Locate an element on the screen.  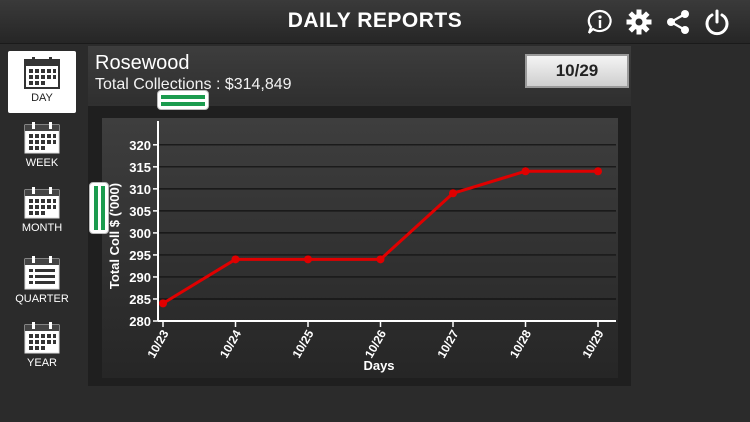
sidebar-item-day: DAY is located at coordinates (42, 82).